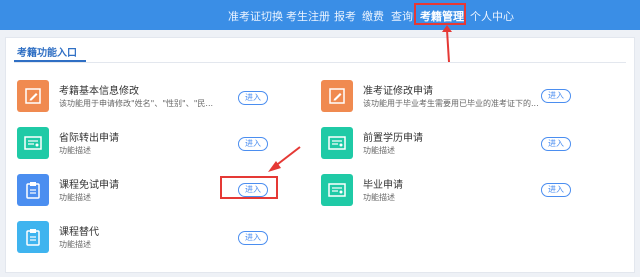 The height and width of the screenshot is (277, 640). I want to click on arrow-head-up, so click(447, 28).